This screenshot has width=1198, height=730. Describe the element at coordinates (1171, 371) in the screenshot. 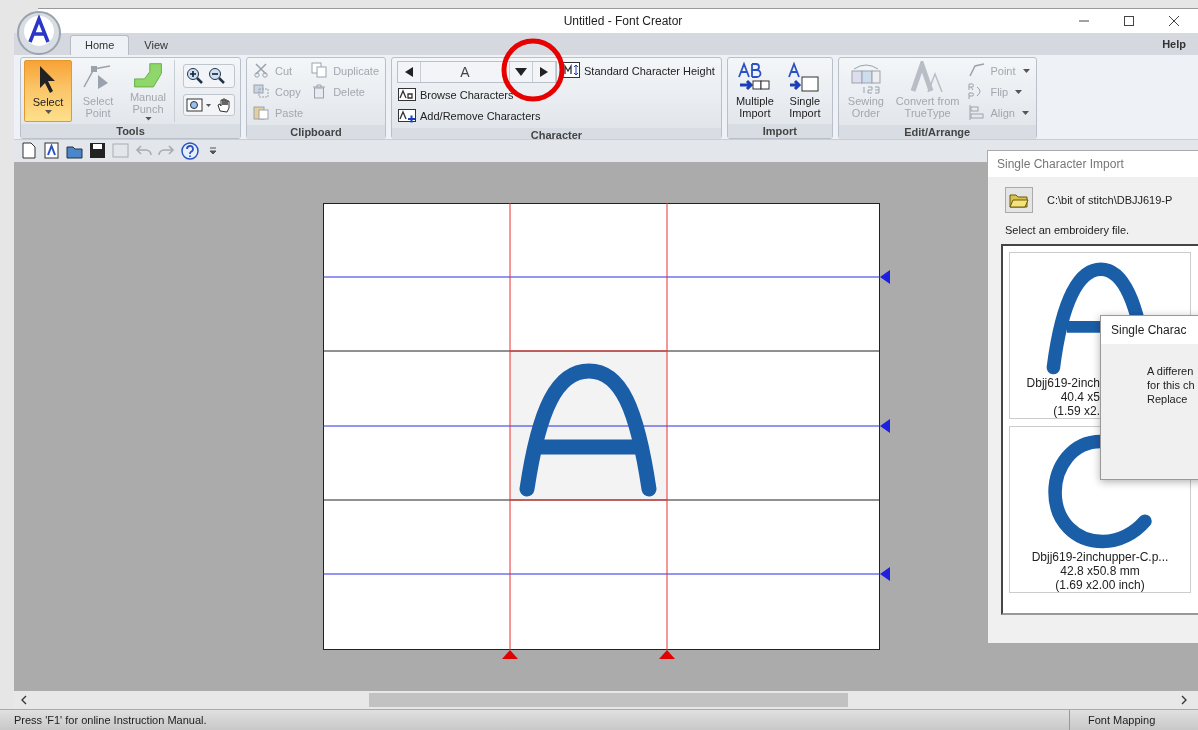

I see `message-text: A differen` at that location.